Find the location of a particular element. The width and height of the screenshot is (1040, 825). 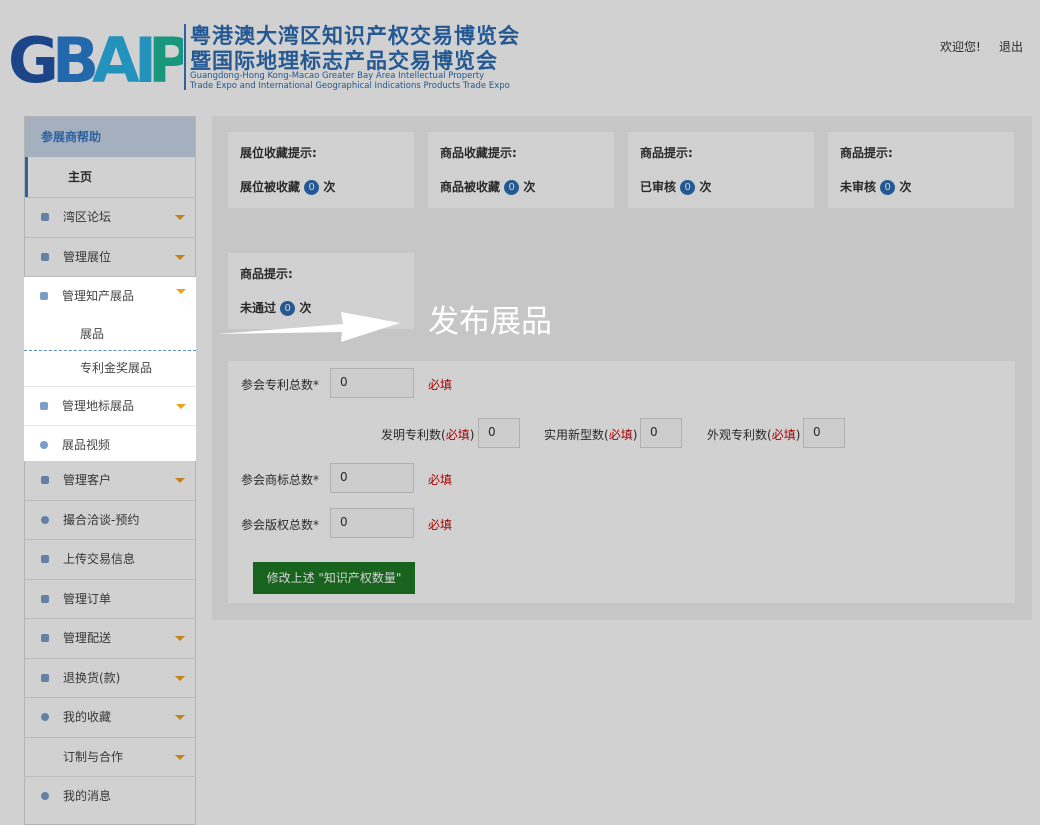

trademark-total-input: 0 is located at coordinates (372, 478).